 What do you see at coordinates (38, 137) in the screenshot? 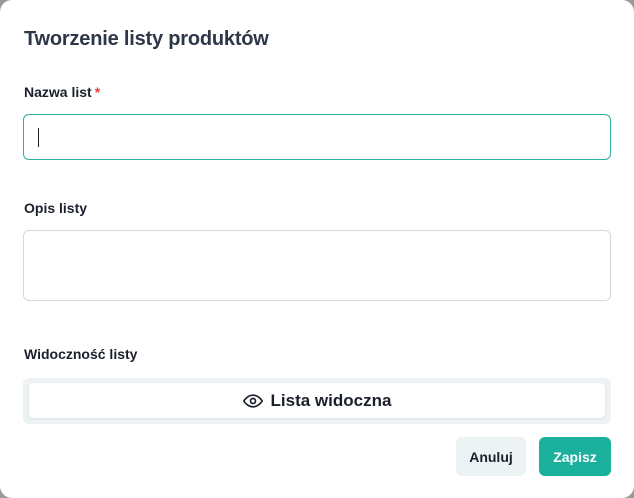
I see `text-caret` at bounding box center [38, 137].